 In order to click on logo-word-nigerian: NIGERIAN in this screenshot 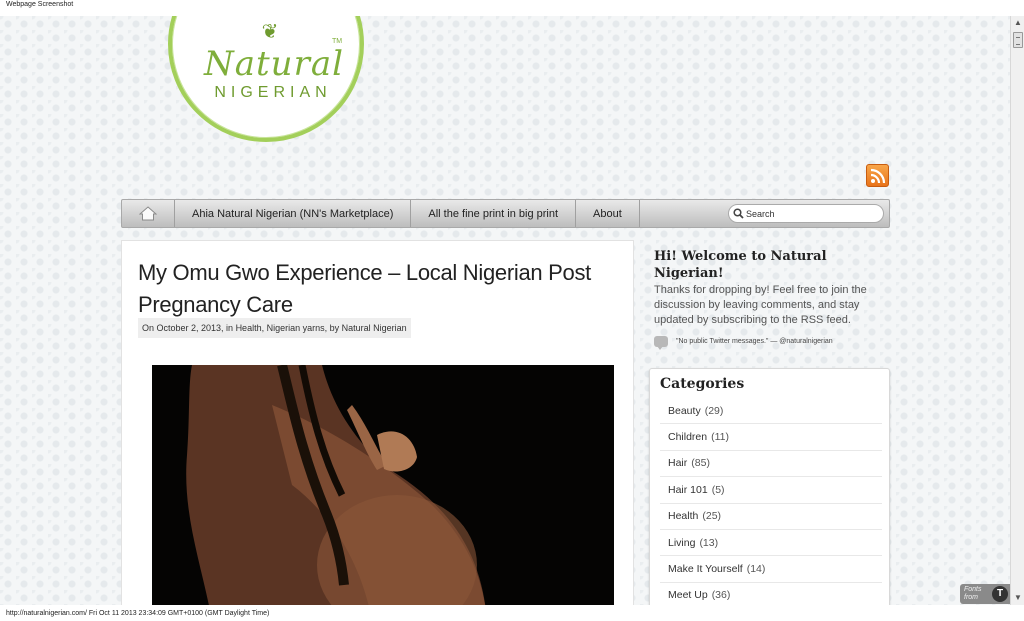, I will do `click(273, 92)`.